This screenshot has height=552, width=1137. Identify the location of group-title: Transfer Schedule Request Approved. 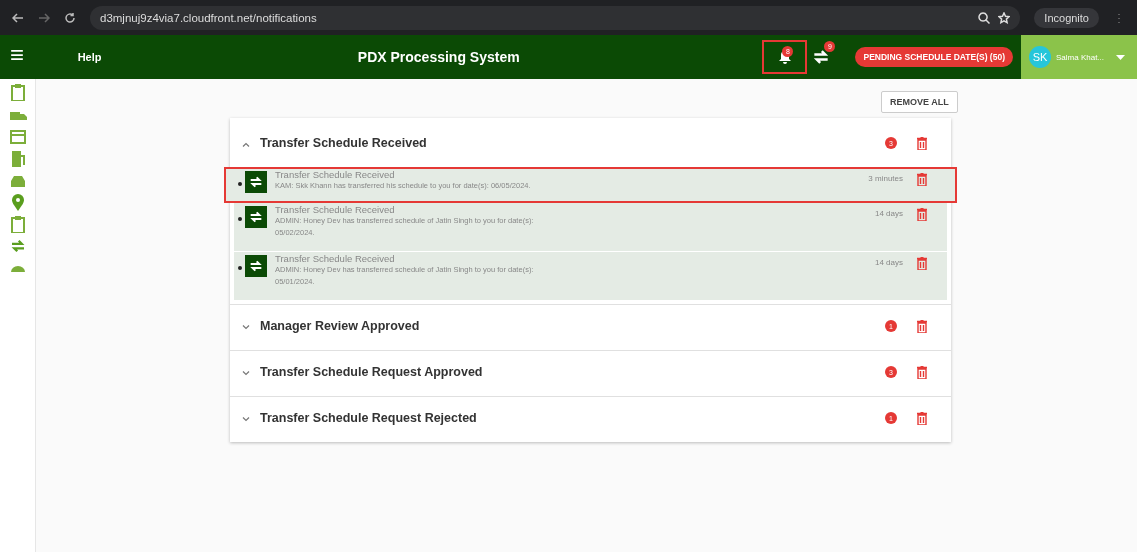
(372, 372).